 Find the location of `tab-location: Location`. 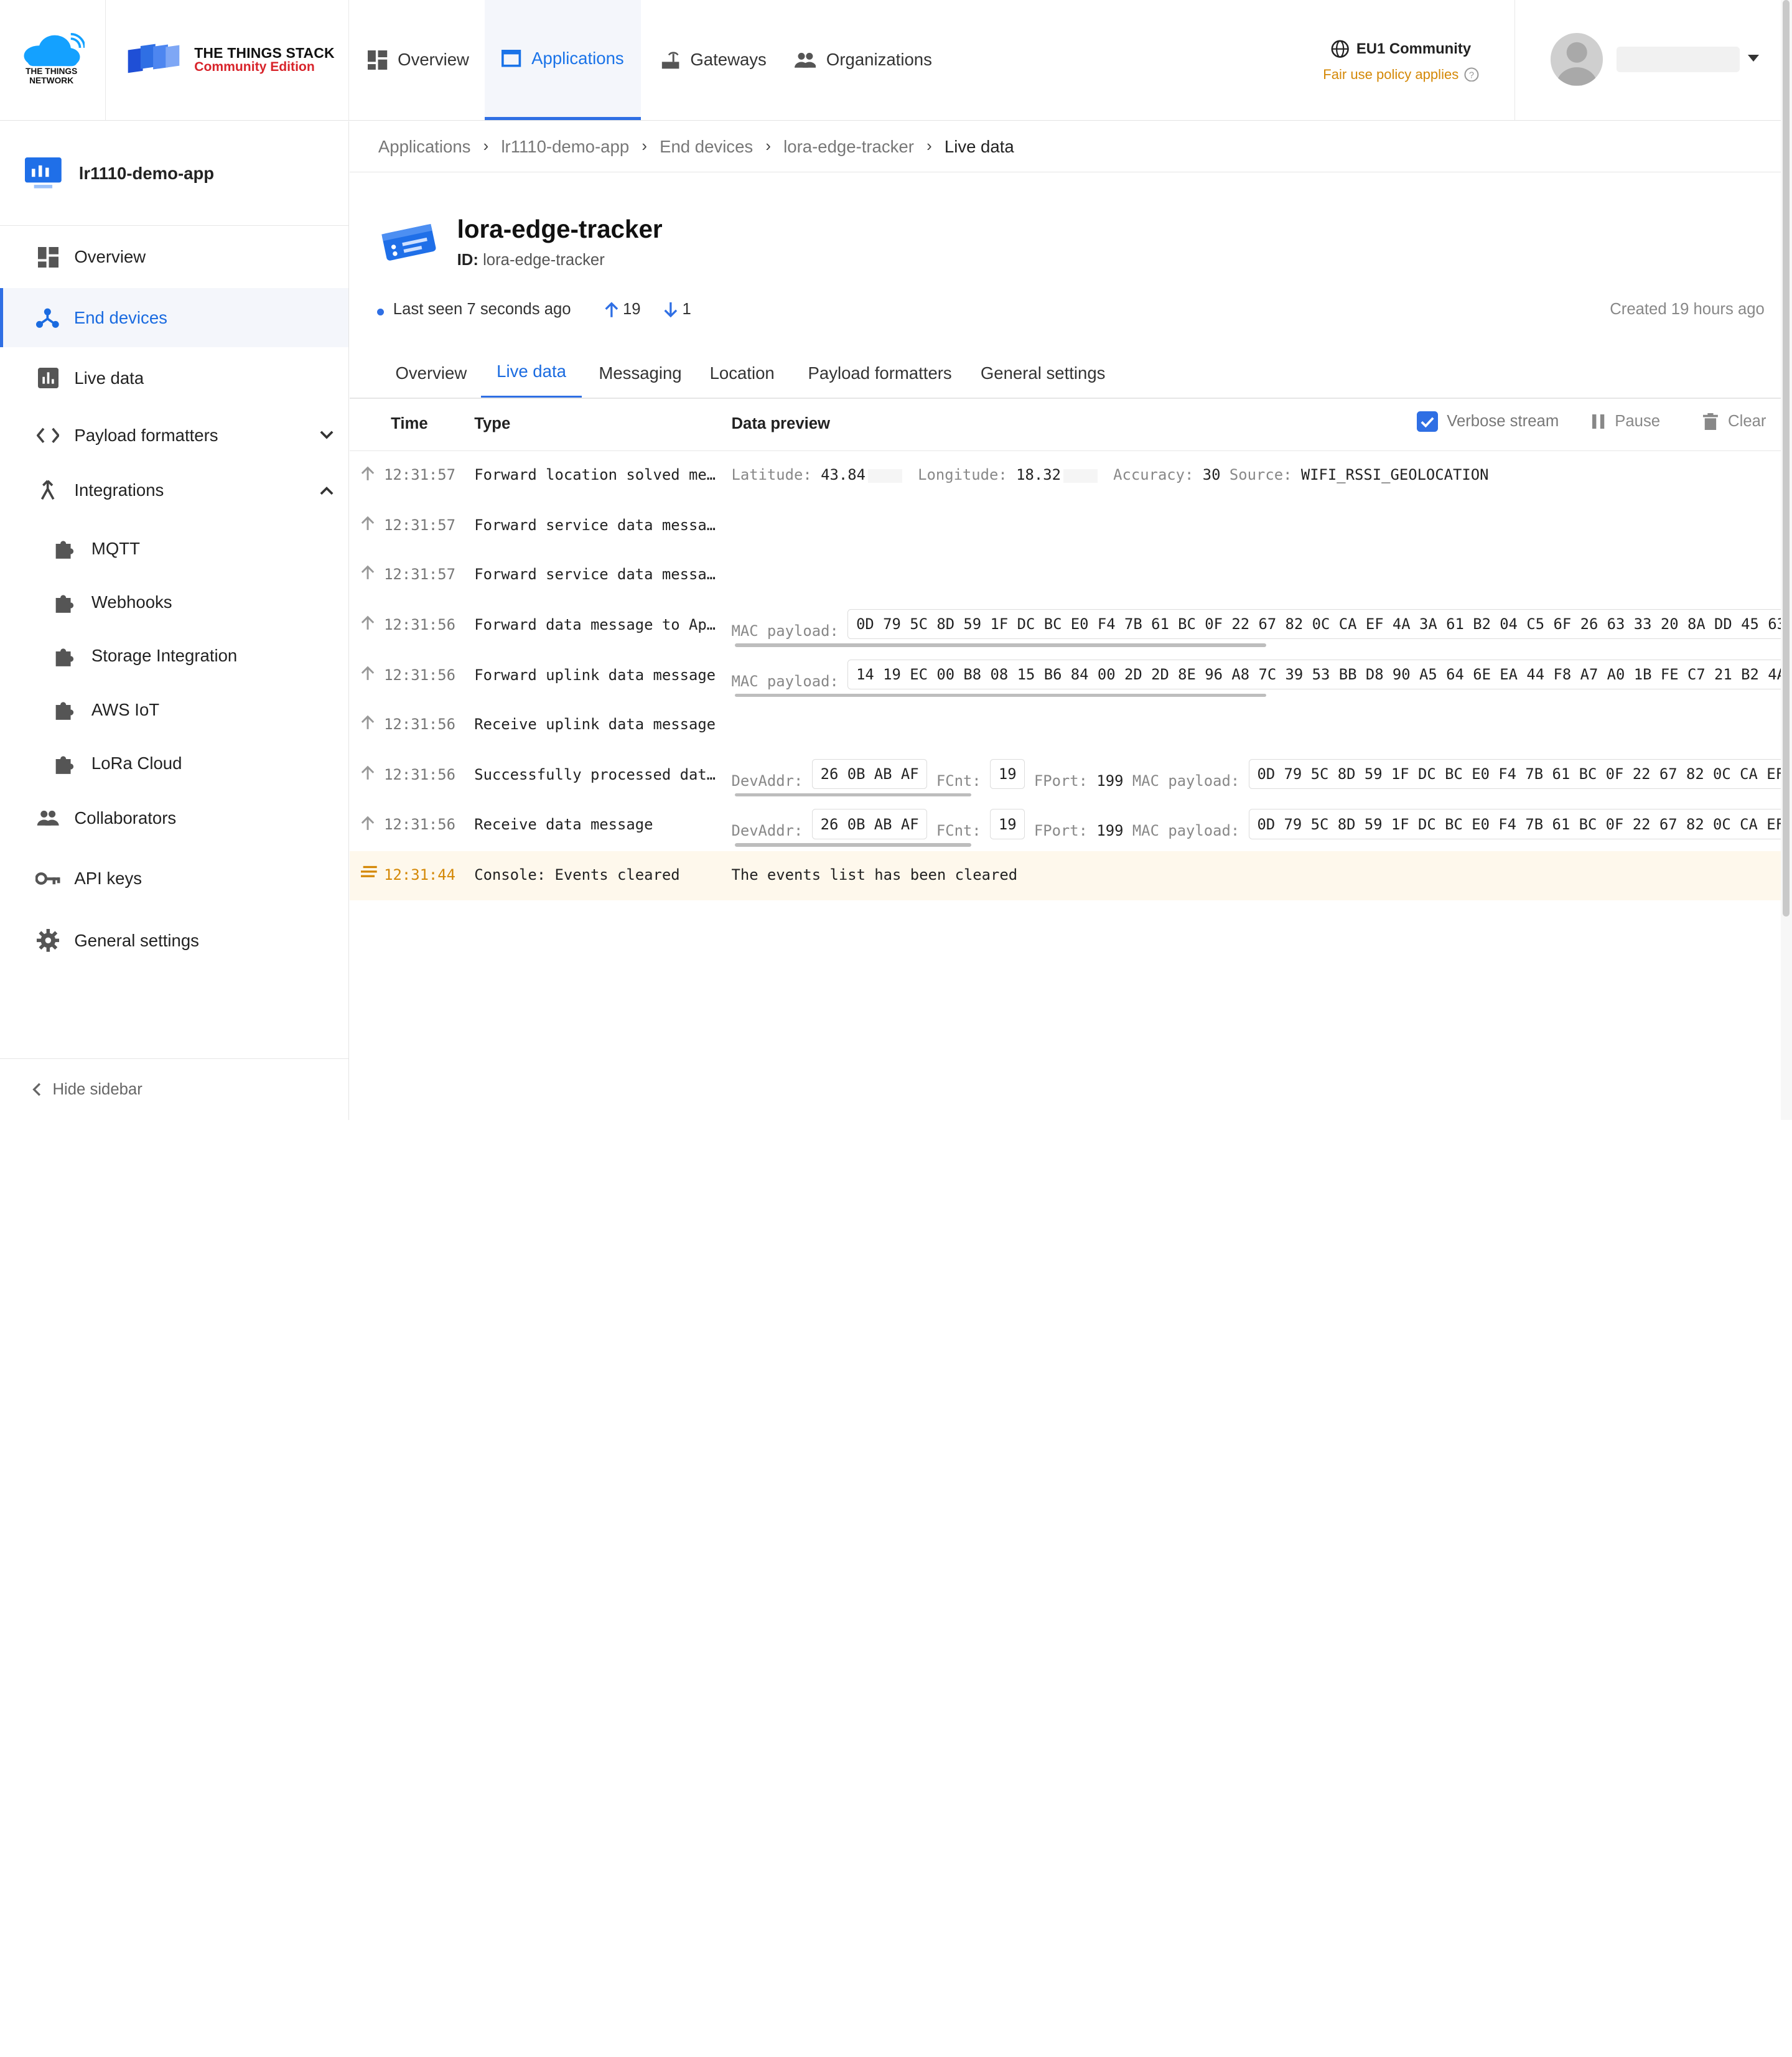

tab-location: Location is located at coordinates (743, 373).